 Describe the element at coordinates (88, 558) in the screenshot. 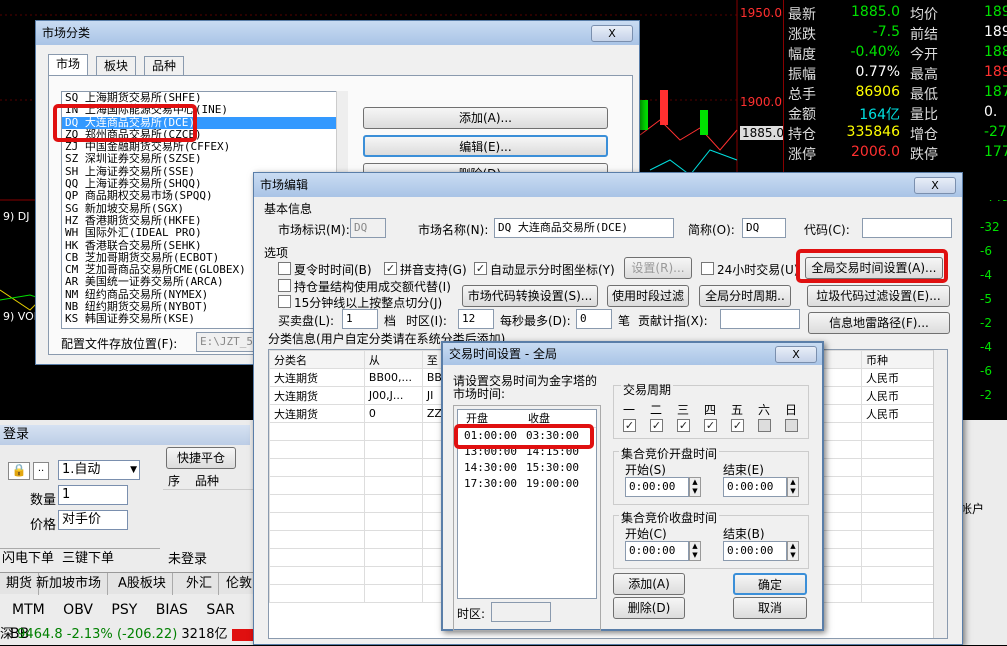

I see `tab-three-key: 三键下单` at that location.